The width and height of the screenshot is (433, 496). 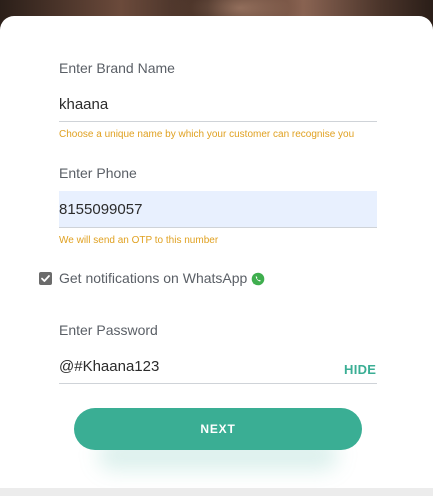 I want to click on phone-label: Enter Phone, so click(x=98, y=173).